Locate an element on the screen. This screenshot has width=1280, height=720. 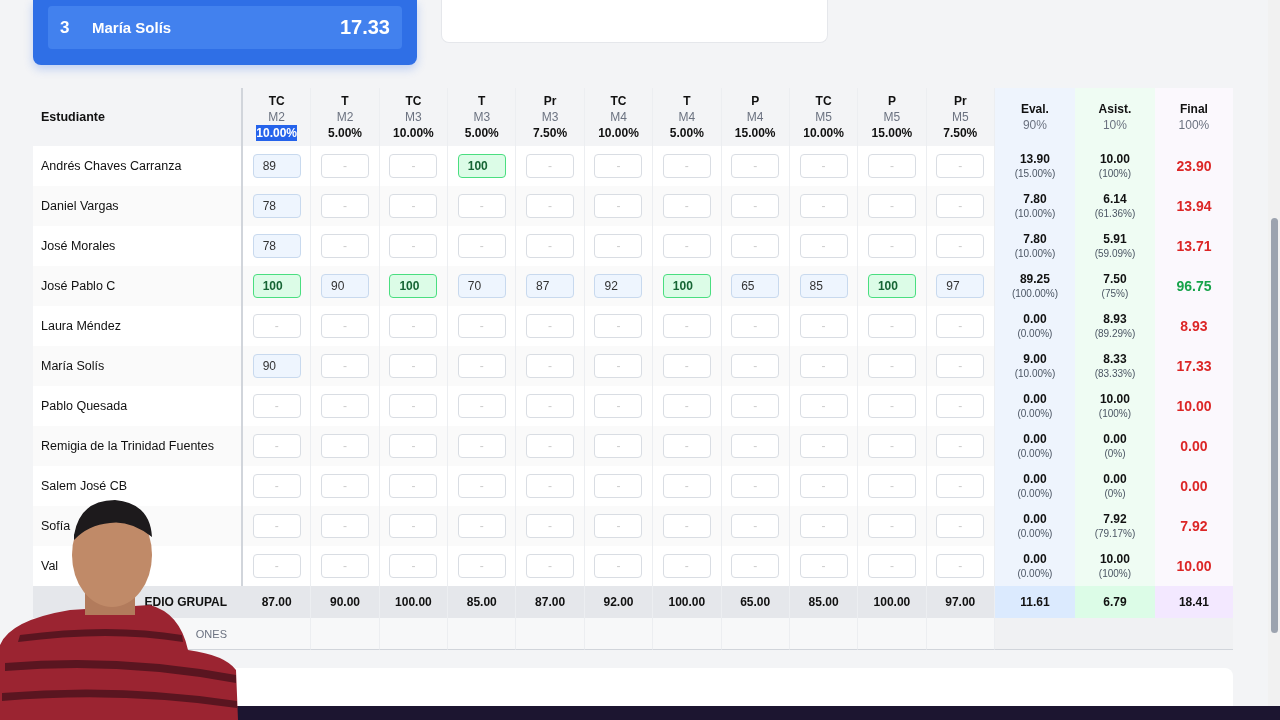
grade-field: 89 is located at coordinates (276, 166).